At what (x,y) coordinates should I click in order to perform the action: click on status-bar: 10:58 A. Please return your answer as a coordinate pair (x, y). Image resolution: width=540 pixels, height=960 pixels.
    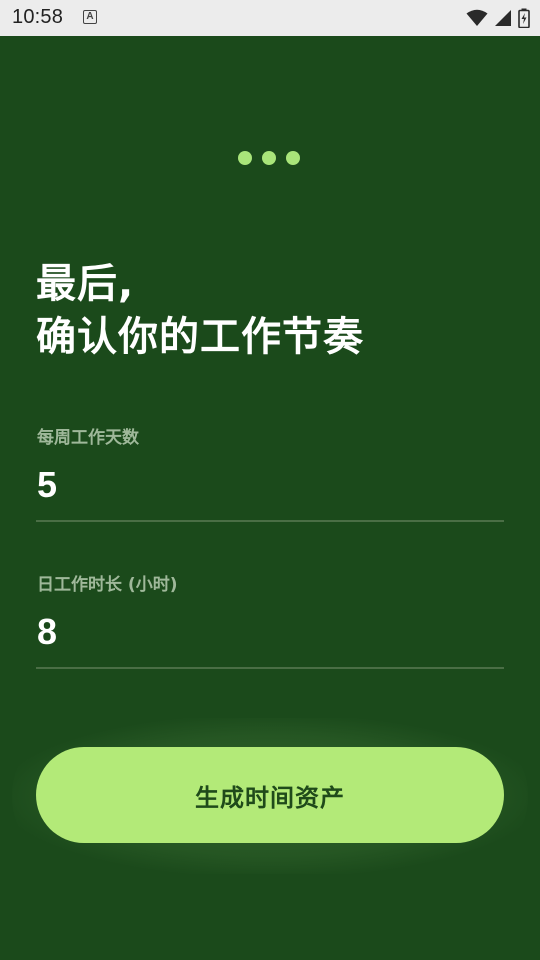
    Looking at the image, I should click on (270, 18).